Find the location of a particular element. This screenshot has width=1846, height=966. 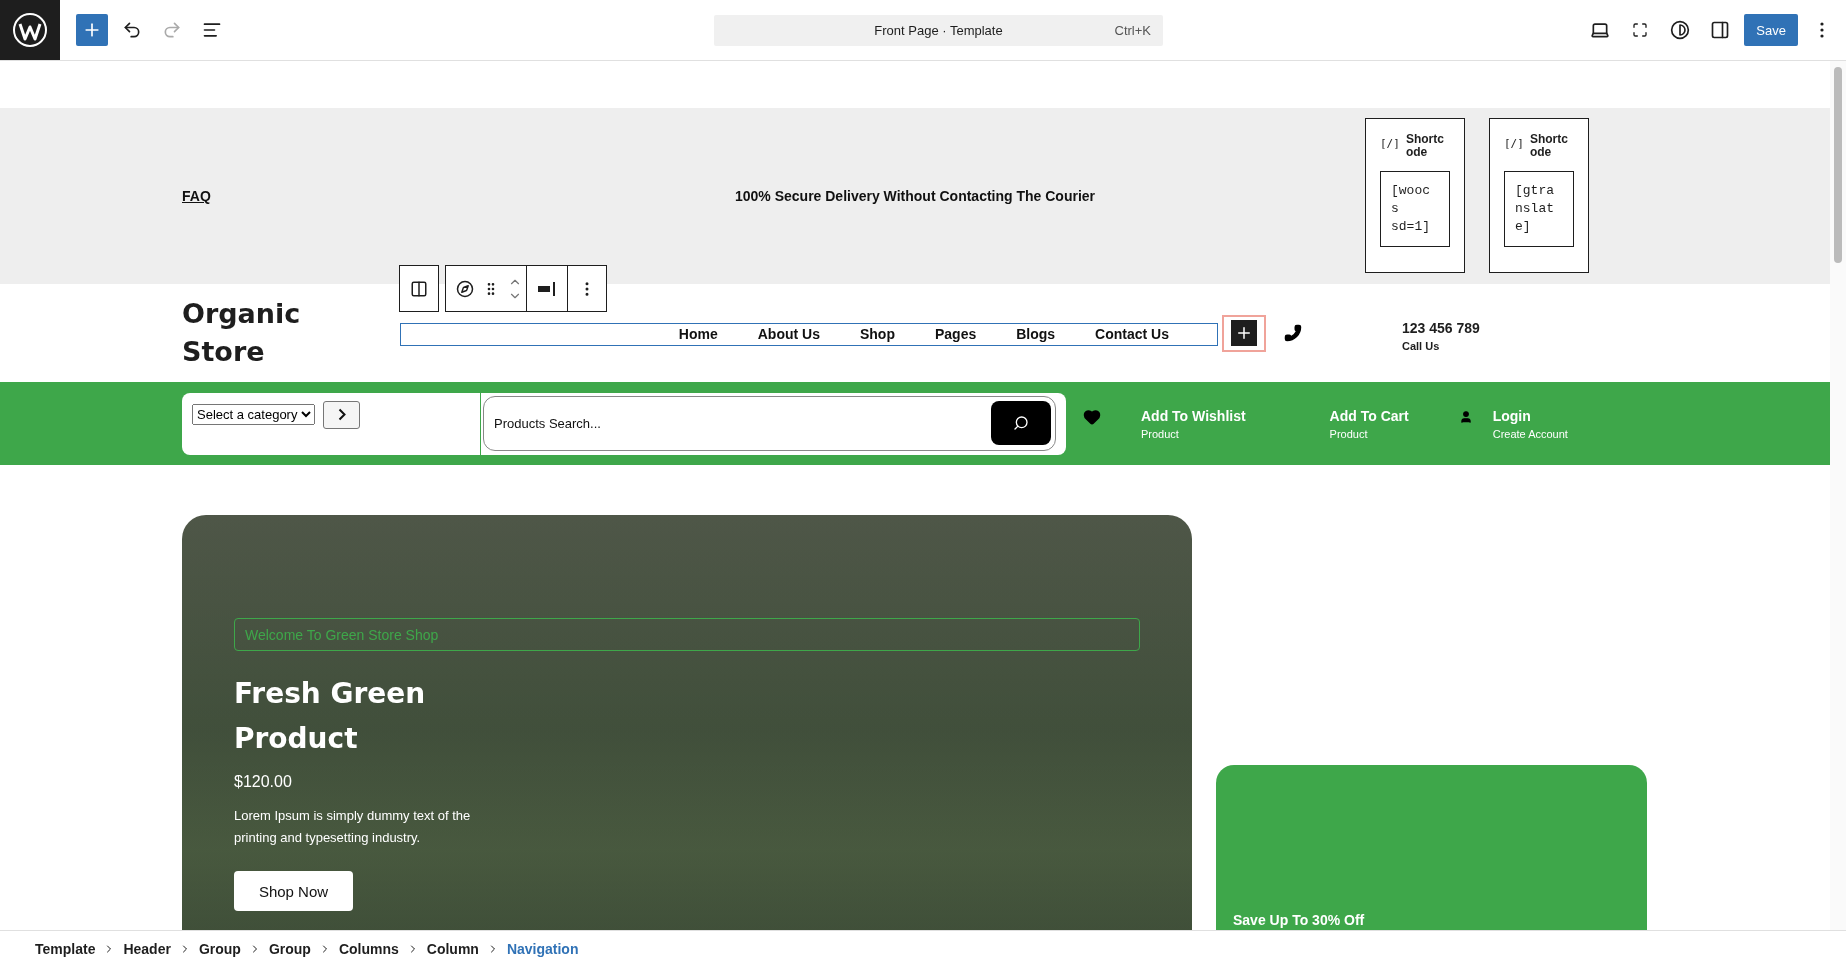

command-bar: Front Page · Template Ctrl+K is located at coordinates (938, 30).